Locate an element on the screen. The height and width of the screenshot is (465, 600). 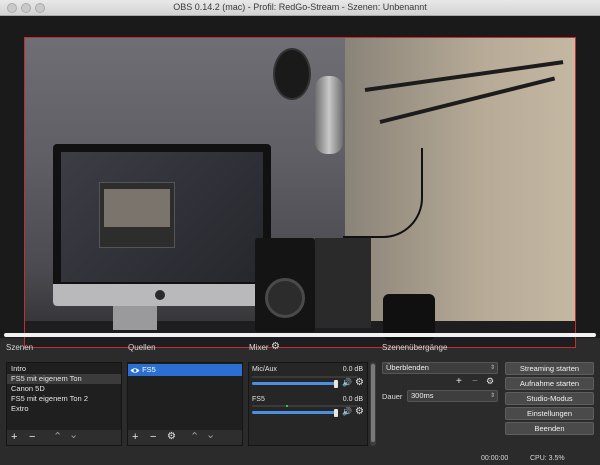
sources-toolbar: + − ⚙ ⌃ ⌄ is located at coordinates (185, 437).